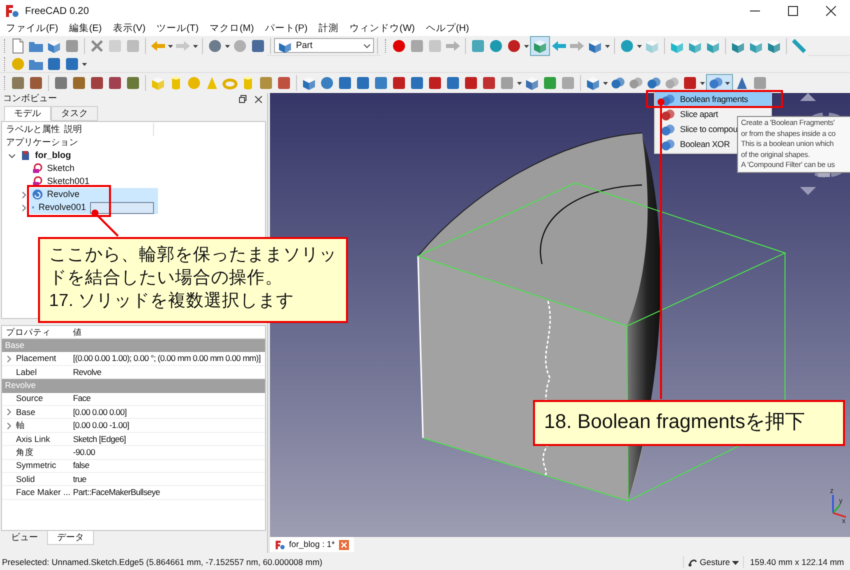  What do you see at coordinates (34, 439) in the screenshot?
I see `property-name: Axis Link` at bounding box center [34, 439].